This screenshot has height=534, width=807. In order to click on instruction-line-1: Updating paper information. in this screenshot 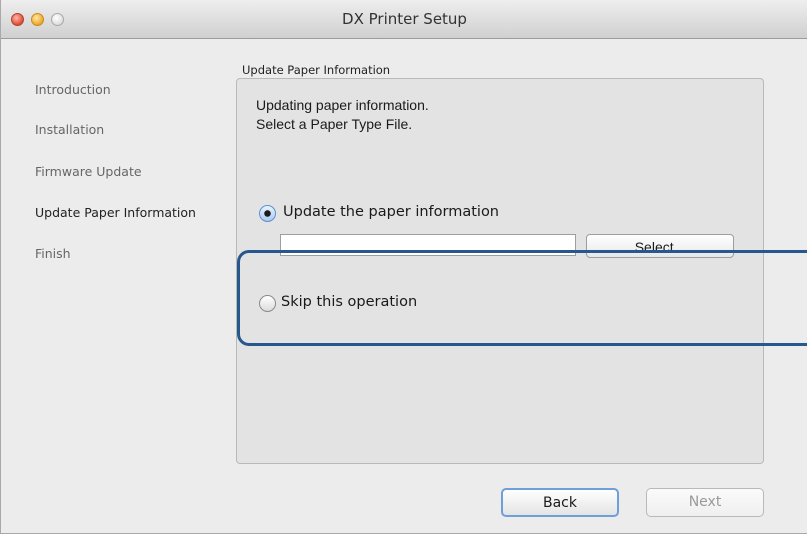, I will do `click(342, 105)`.